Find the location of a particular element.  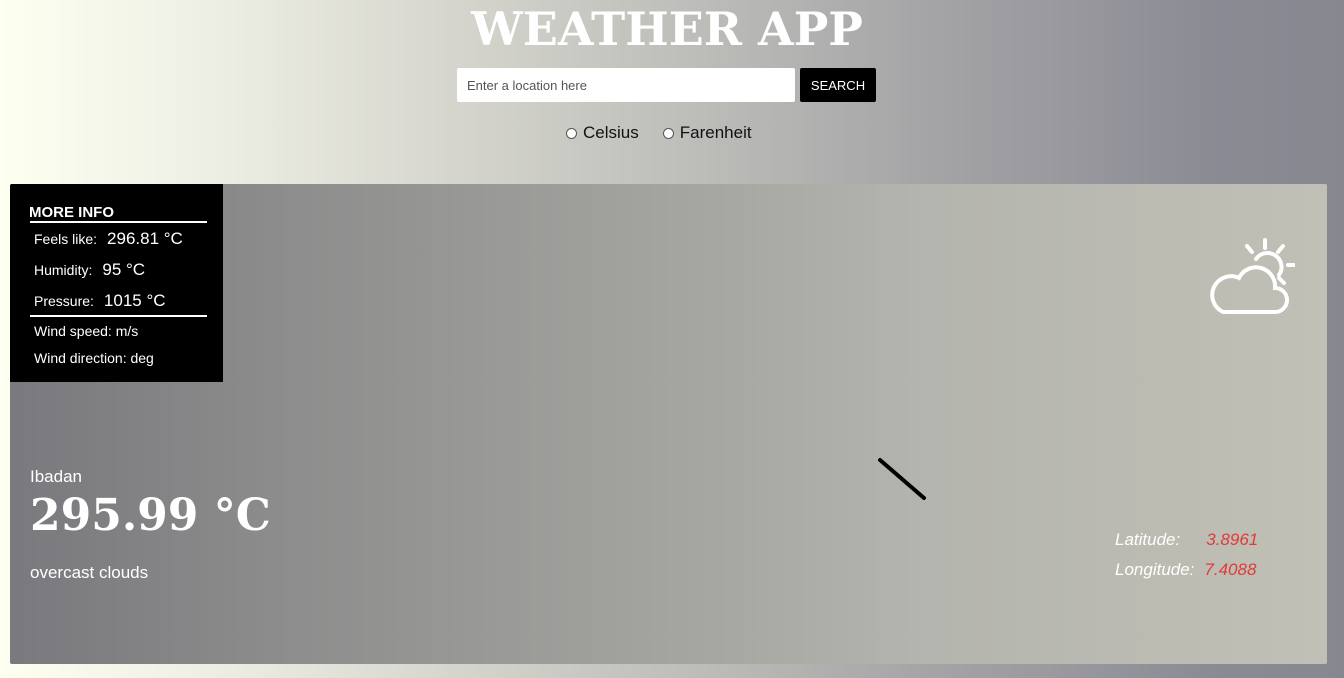

app-title: WEATHER APP is located at coordinates (667, 29).